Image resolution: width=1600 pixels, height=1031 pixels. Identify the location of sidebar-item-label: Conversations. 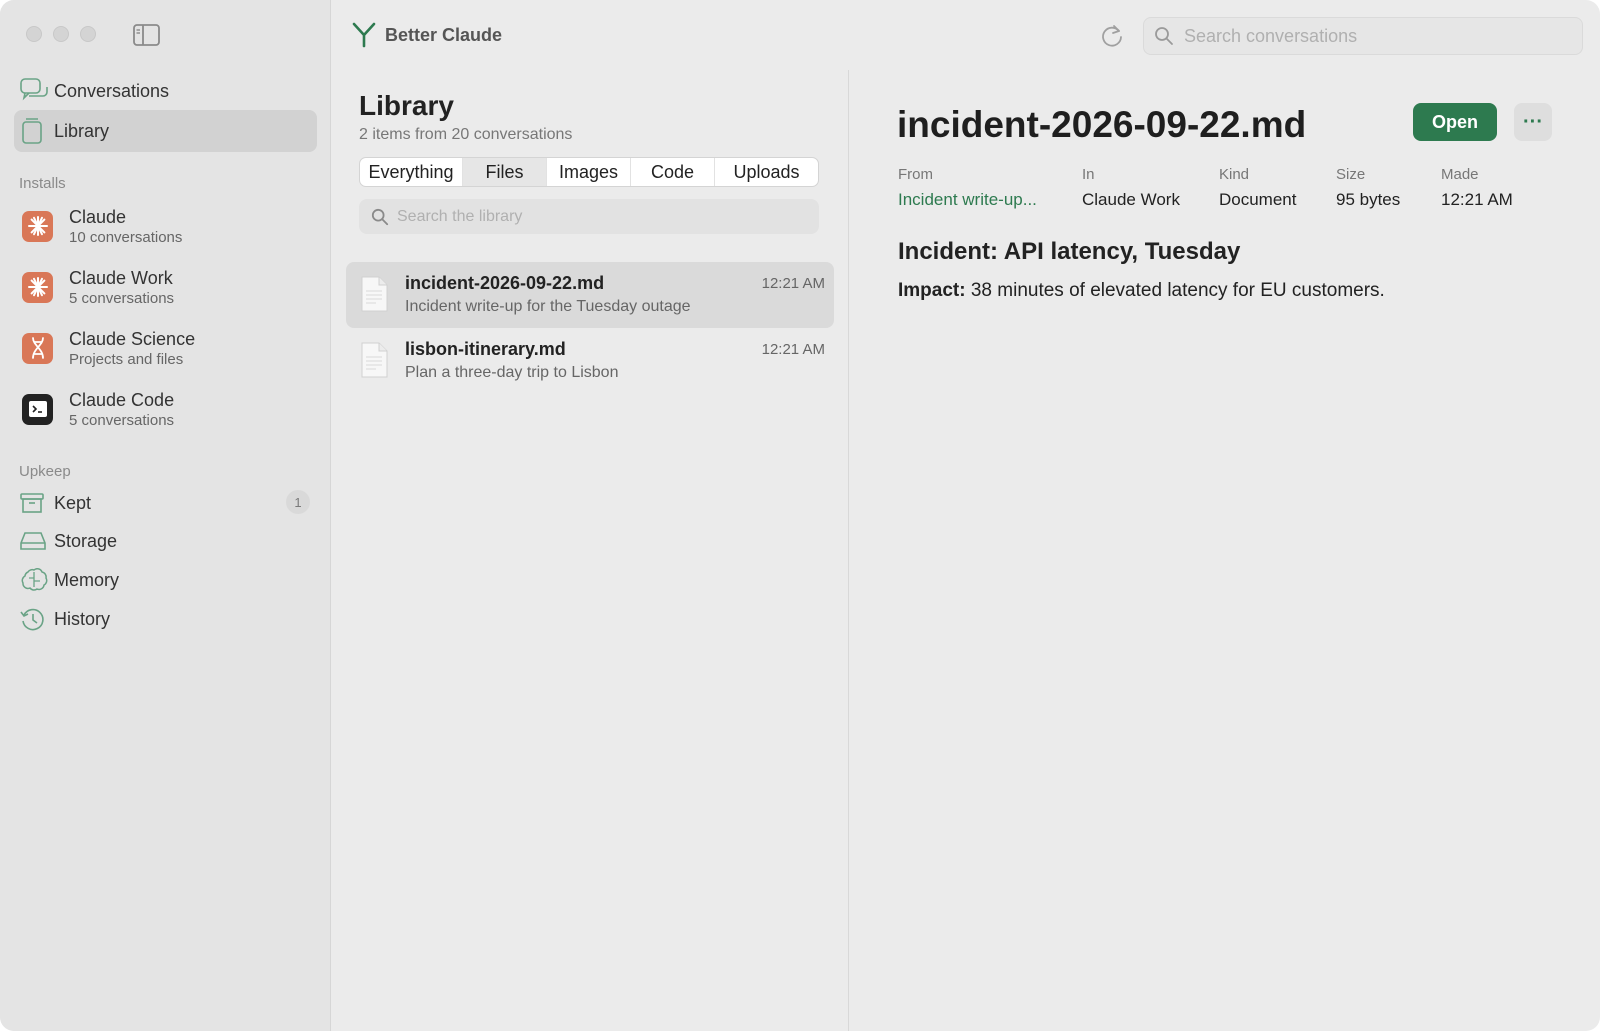
(112, 90).